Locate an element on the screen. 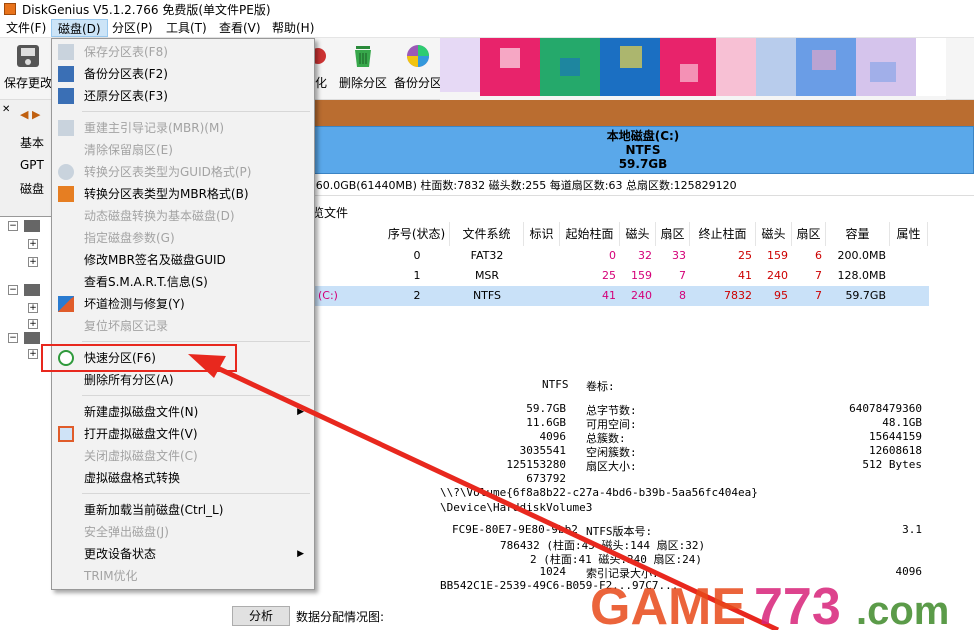 The image size is (974, 630). cell-end-head: 159 is located at coordinates (777, 255).